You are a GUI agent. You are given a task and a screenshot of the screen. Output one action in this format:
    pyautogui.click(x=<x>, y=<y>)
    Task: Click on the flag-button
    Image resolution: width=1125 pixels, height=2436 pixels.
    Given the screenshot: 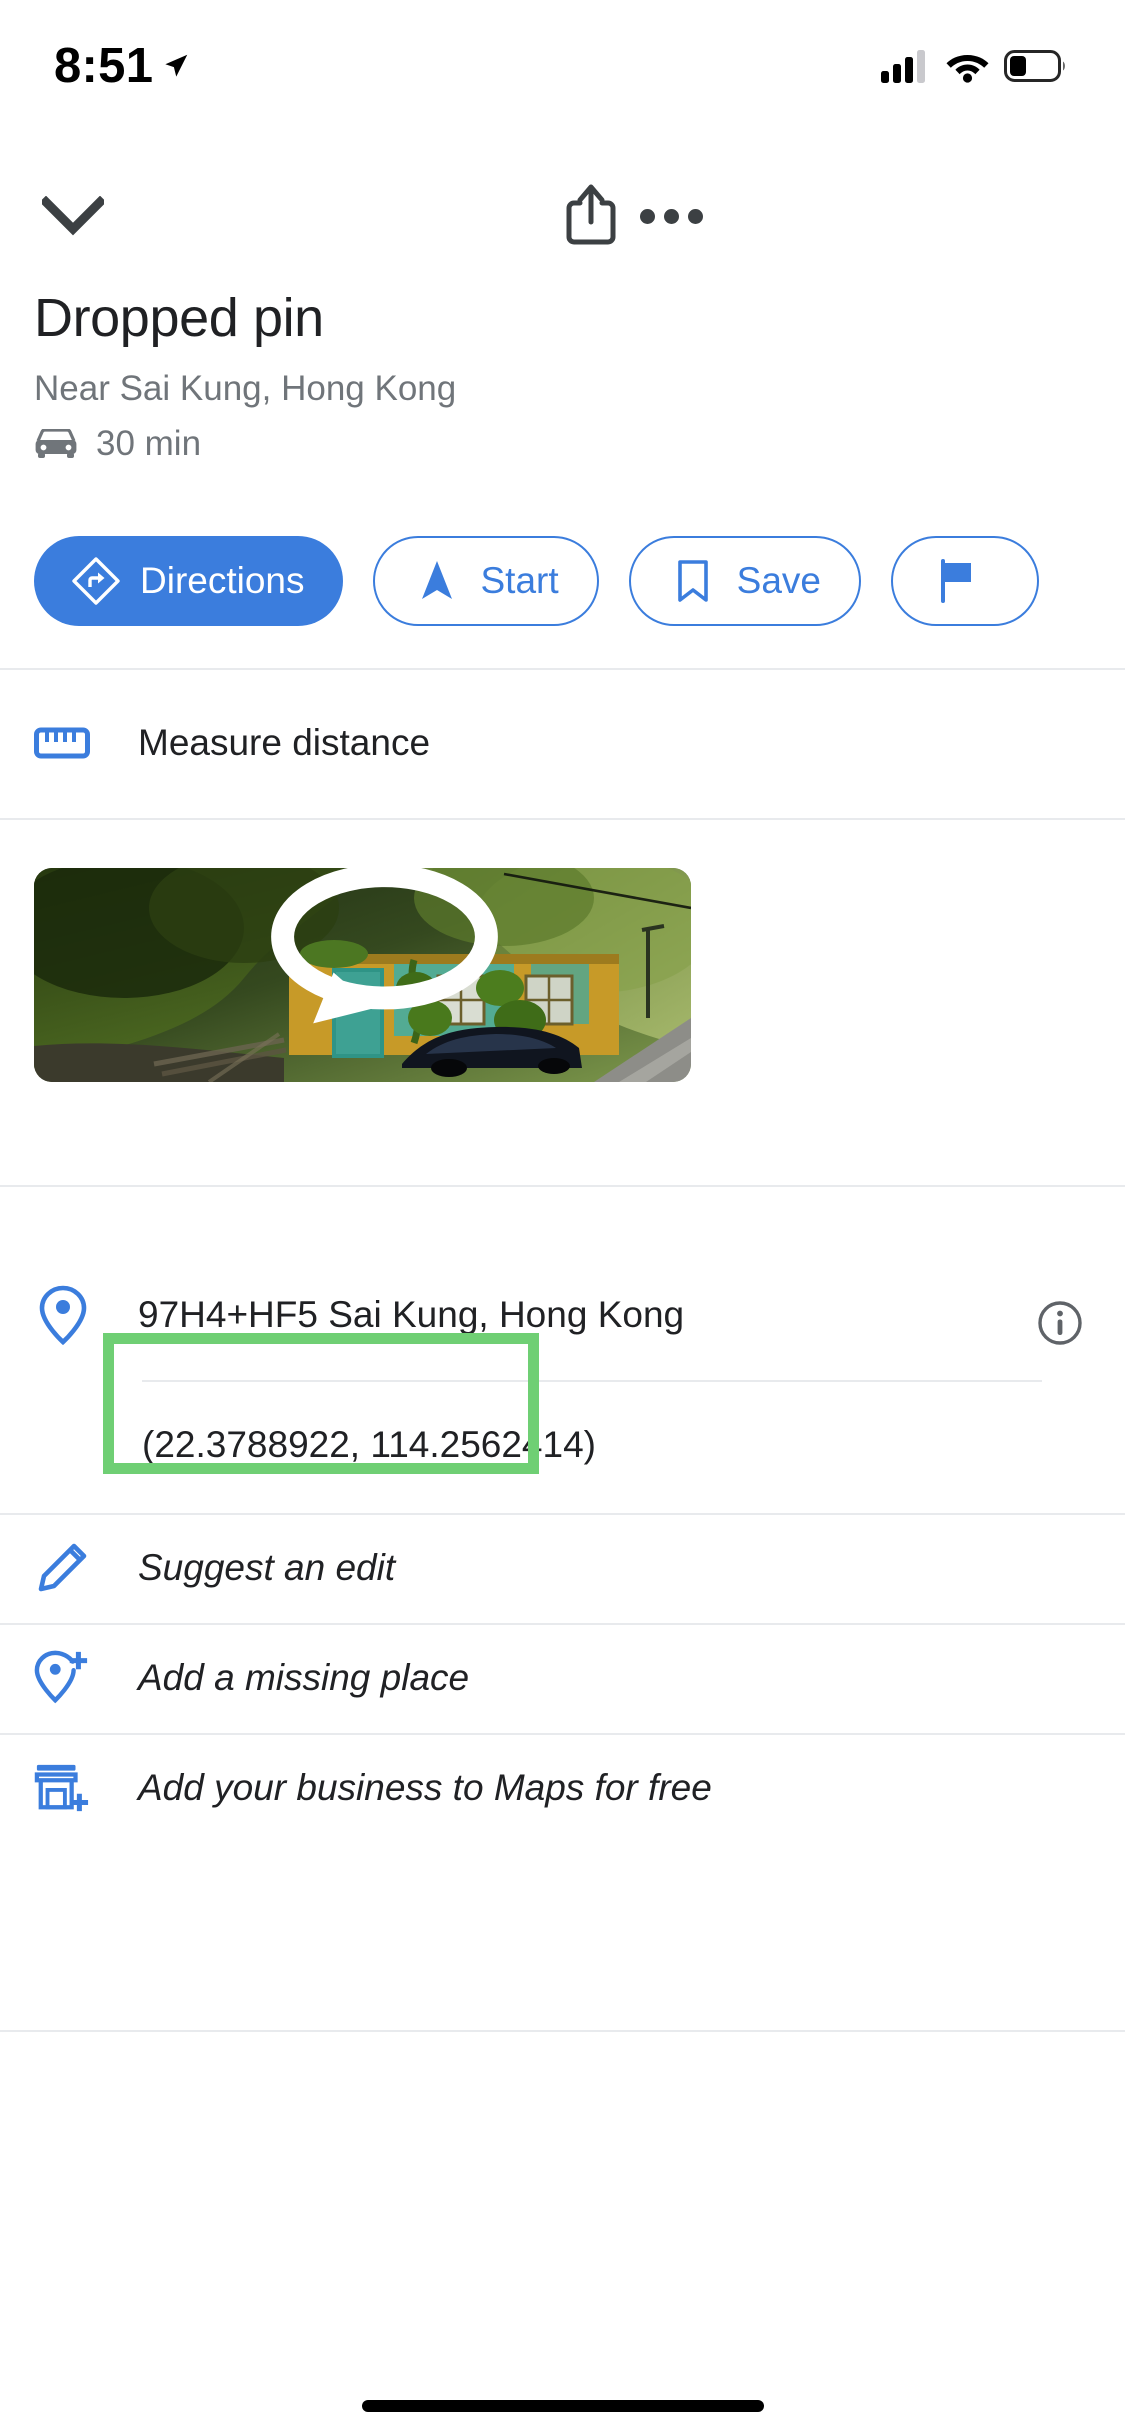 What is the action you would take?
    pyautogui.click(x=964, y=580)
    